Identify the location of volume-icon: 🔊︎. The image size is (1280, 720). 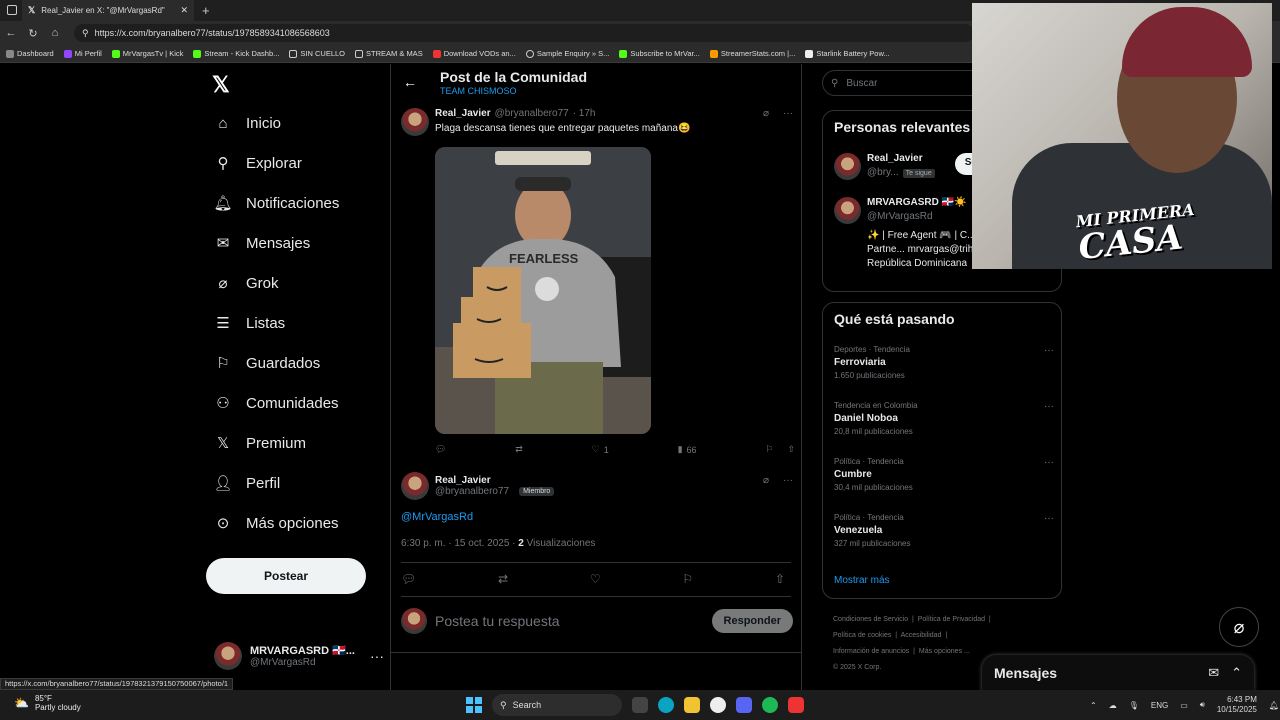
(1202, 705).